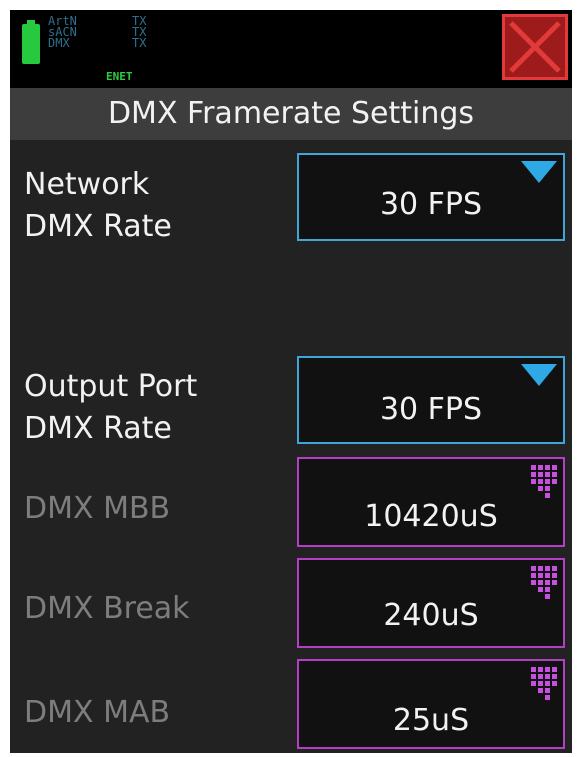 The height and width of the screenshot is (757, 580). I want to click on page-title: DMX Framerate Settings, so click(291, 113).